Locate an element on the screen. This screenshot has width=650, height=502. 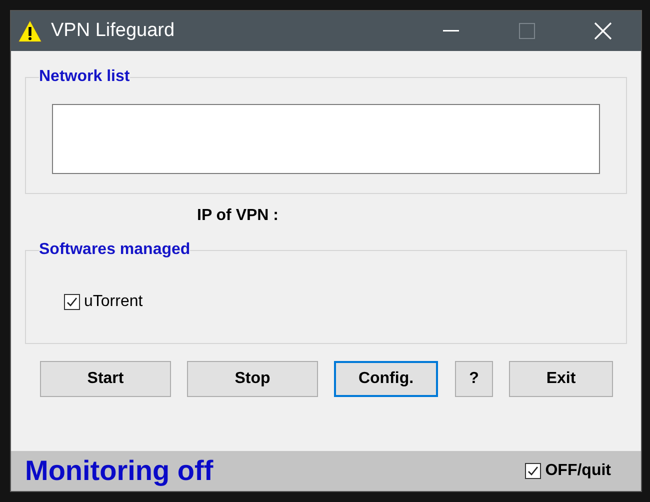
option-label: OFF/quit is located at coordinates (578, 471).